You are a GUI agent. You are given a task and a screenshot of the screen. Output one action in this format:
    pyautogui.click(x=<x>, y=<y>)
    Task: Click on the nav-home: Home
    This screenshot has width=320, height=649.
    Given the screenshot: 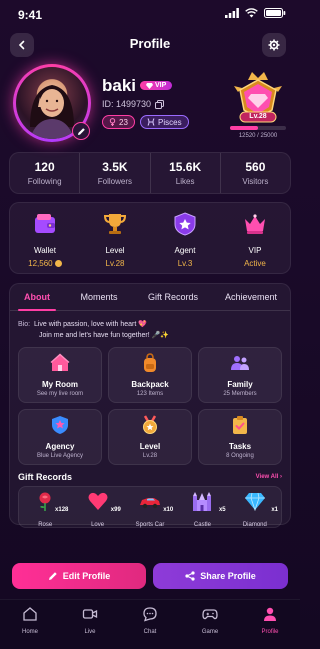 What is the action you would take?
    pyautogui.click(x=30, y=624)
    